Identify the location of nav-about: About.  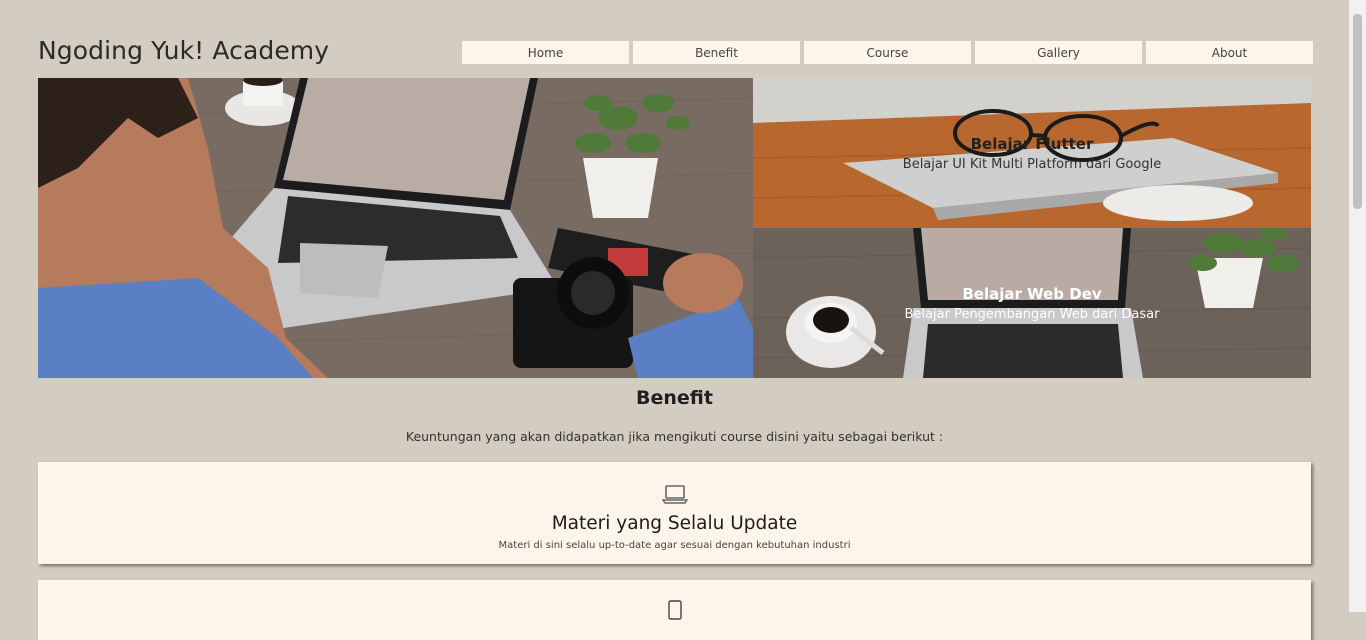
(1229, 52).